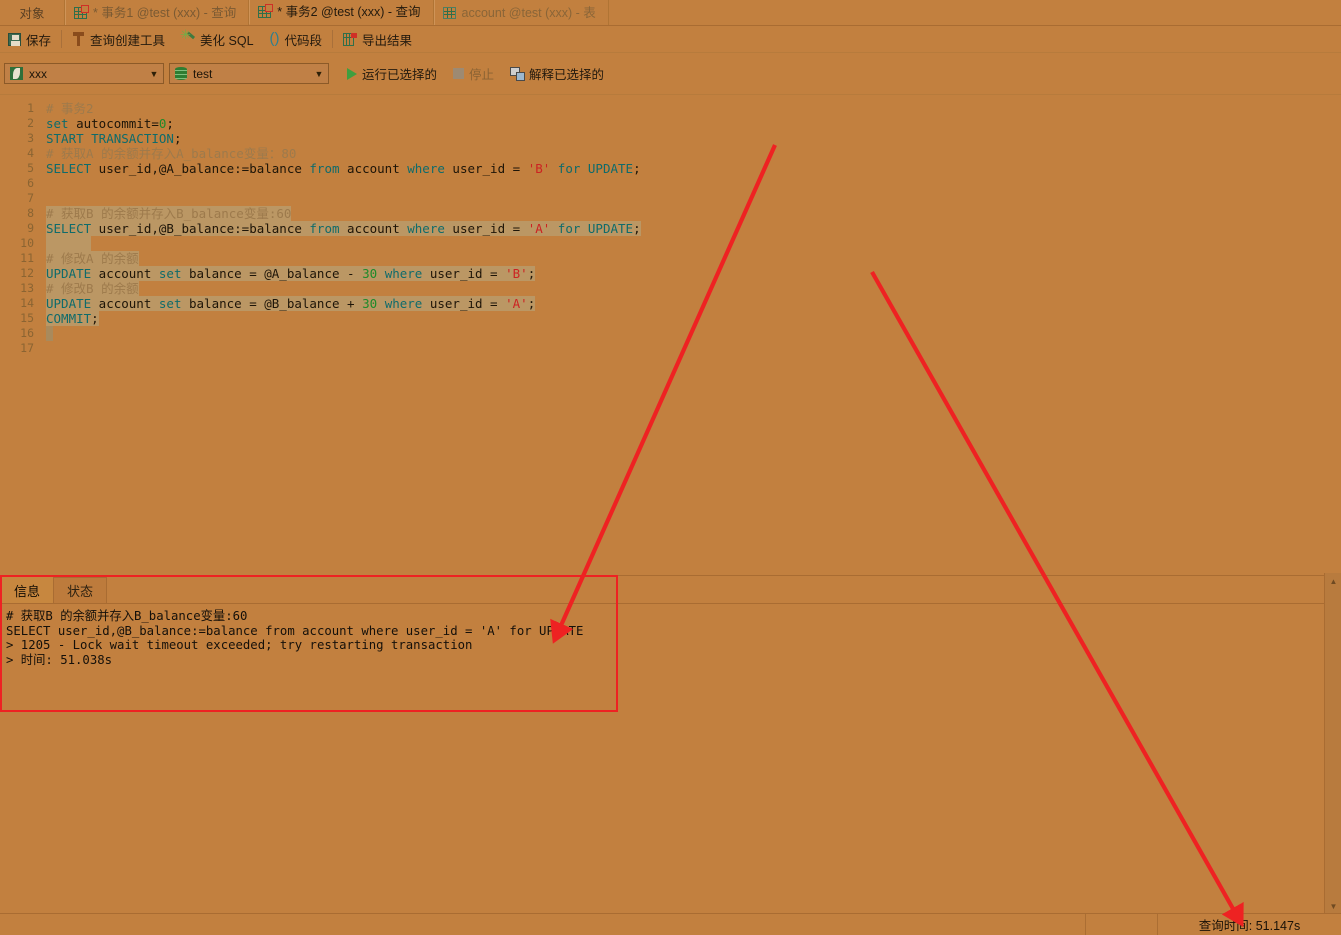  Describe the element at coordinates (387, 40) in the screenshot. I see `export-result-label: 导出结果` at that location.